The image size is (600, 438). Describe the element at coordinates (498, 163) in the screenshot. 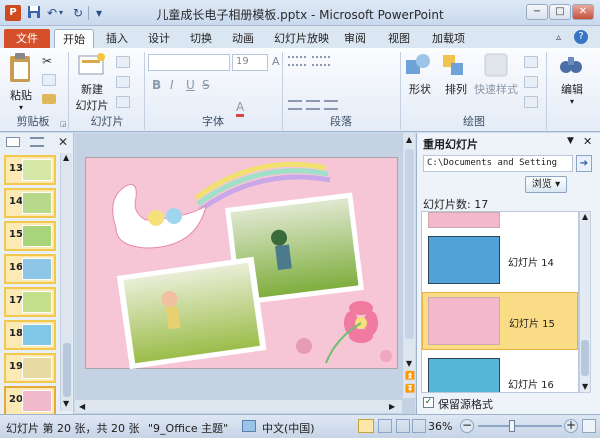

I see `file-path-input: C:\Documents and Setting` at that location.